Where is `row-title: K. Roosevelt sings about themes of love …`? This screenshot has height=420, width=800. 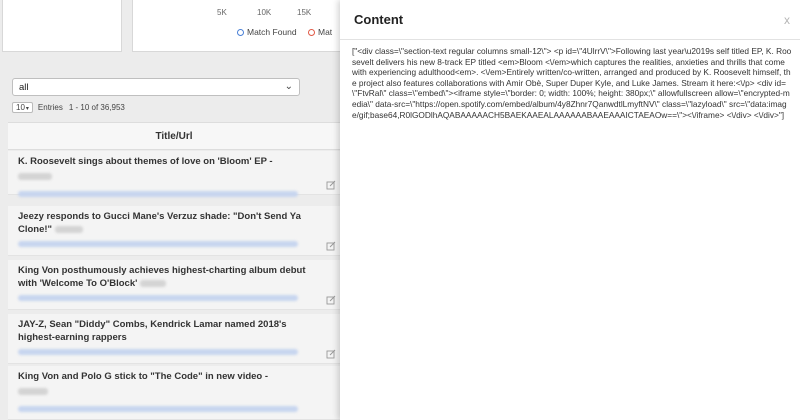 row-title: K. Roosevelt sings about themes of love … is located at coordinates (145, 161).